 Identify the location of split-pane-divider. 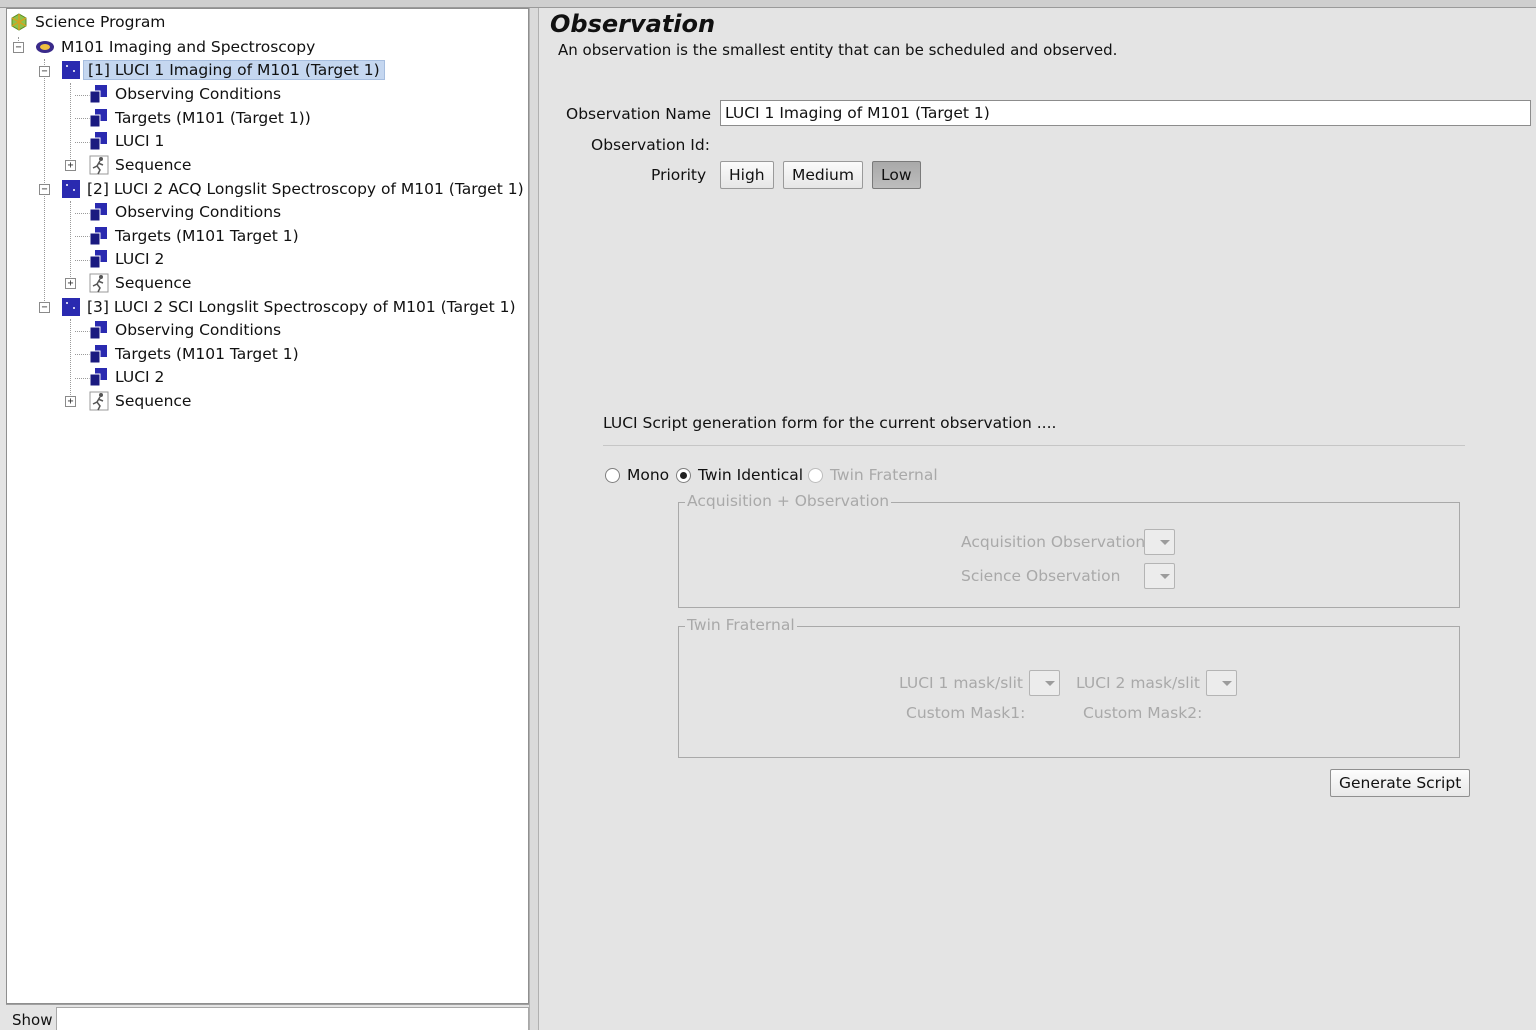
(534, 519).